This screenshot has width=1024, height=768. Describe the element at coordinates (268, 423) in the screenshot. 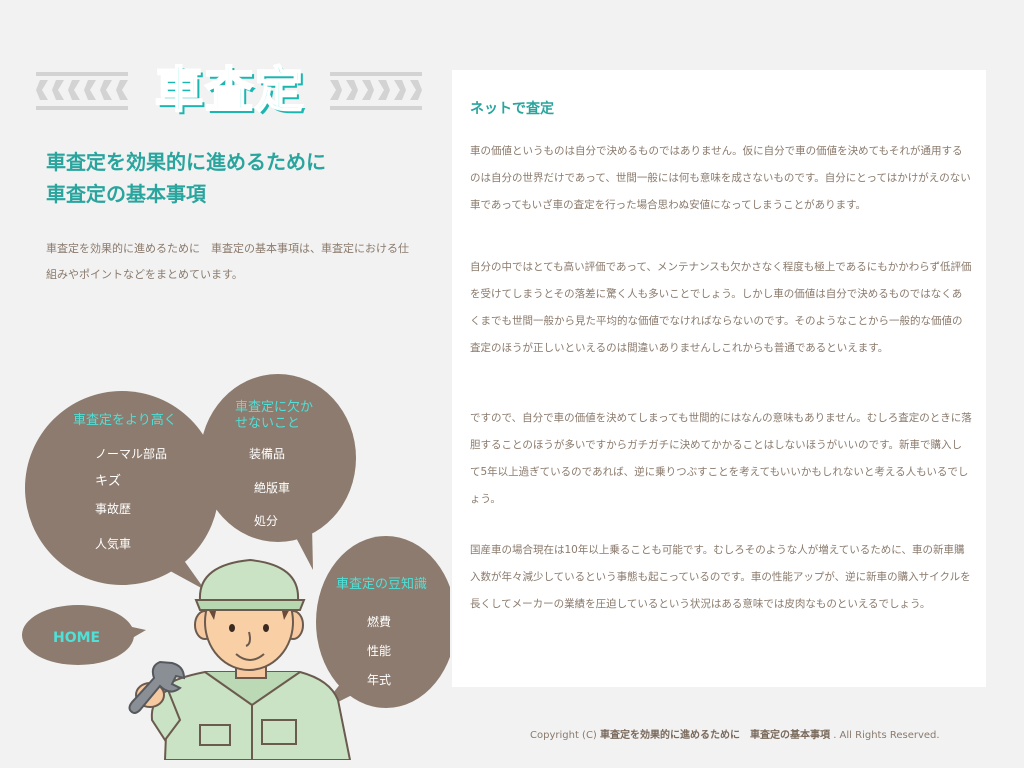

I see `nav-title-essentials-line2: せないこと` at that location.